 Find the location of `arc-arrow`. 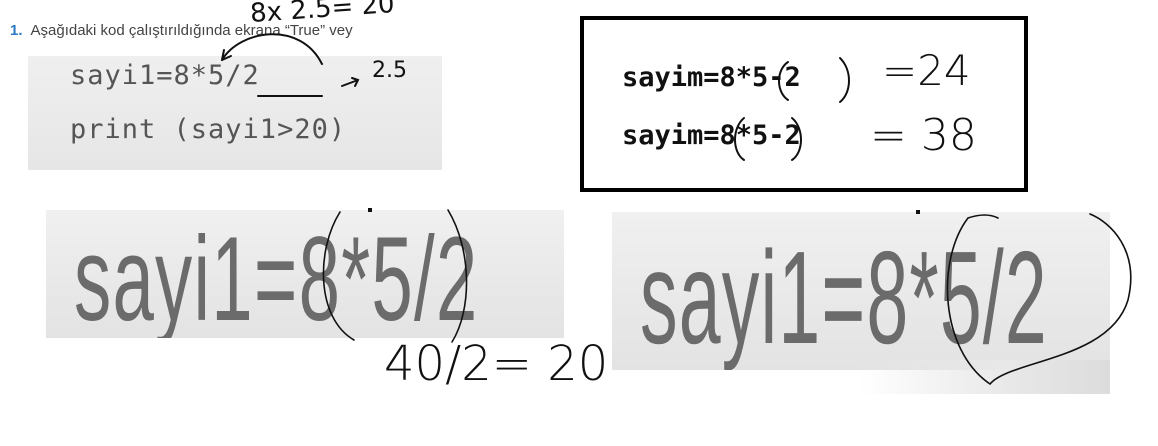

arc-arrow is located at coordinates (272, 49).